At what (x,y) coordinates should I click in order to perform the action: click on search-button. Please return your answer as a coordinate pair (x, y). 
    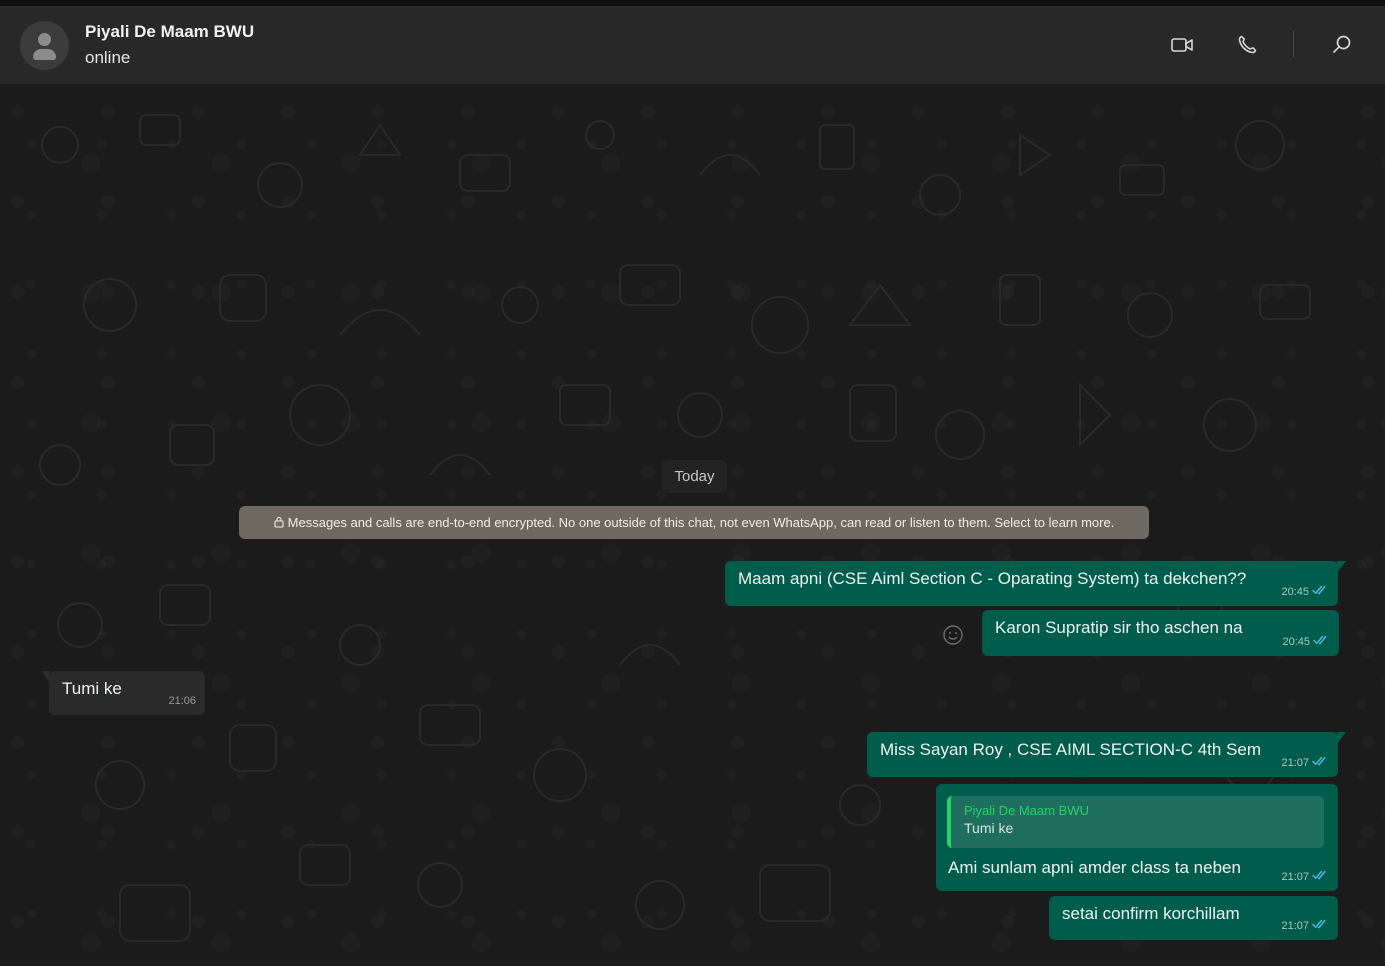
    Looking at the image, I should click on (1342, 45).